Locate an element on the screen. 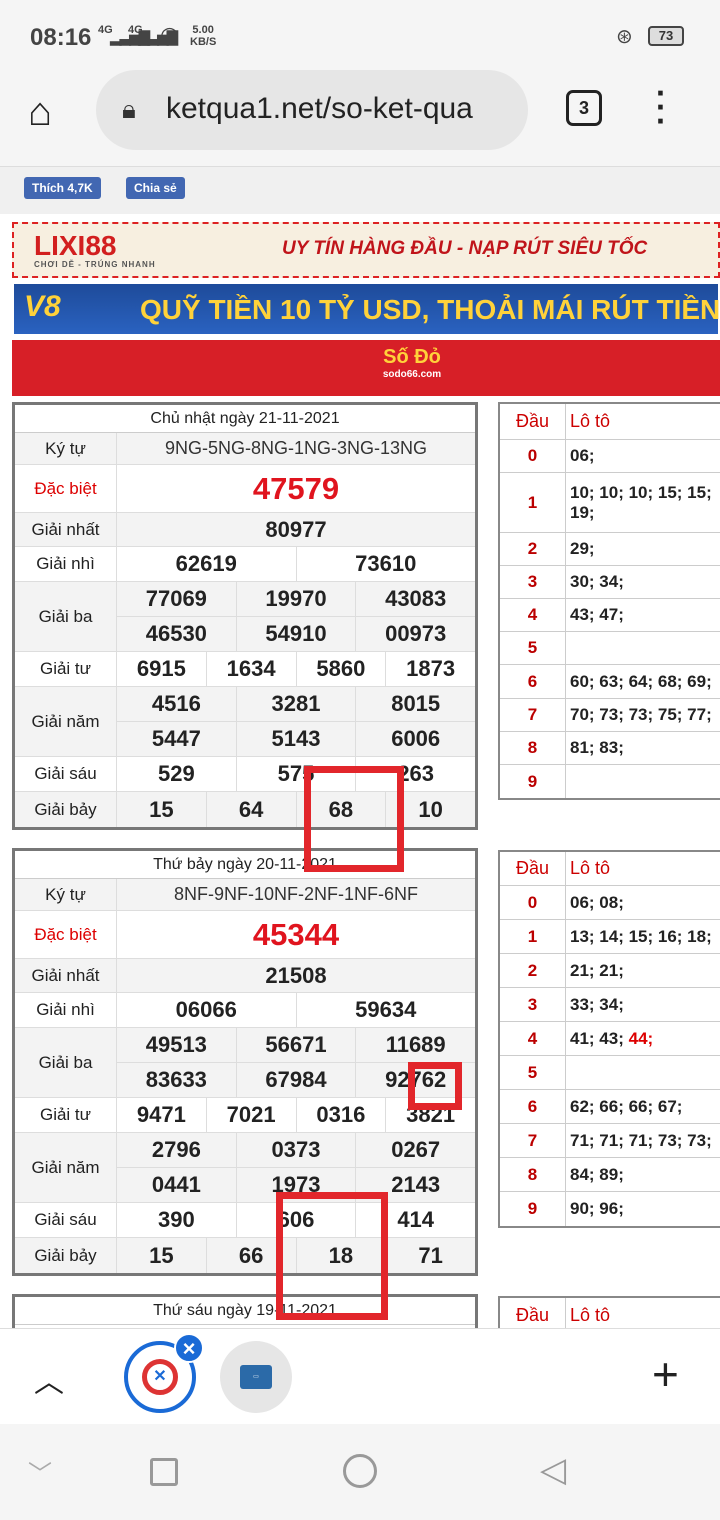  loto-head: 8 is located at coordinates (533, 748).